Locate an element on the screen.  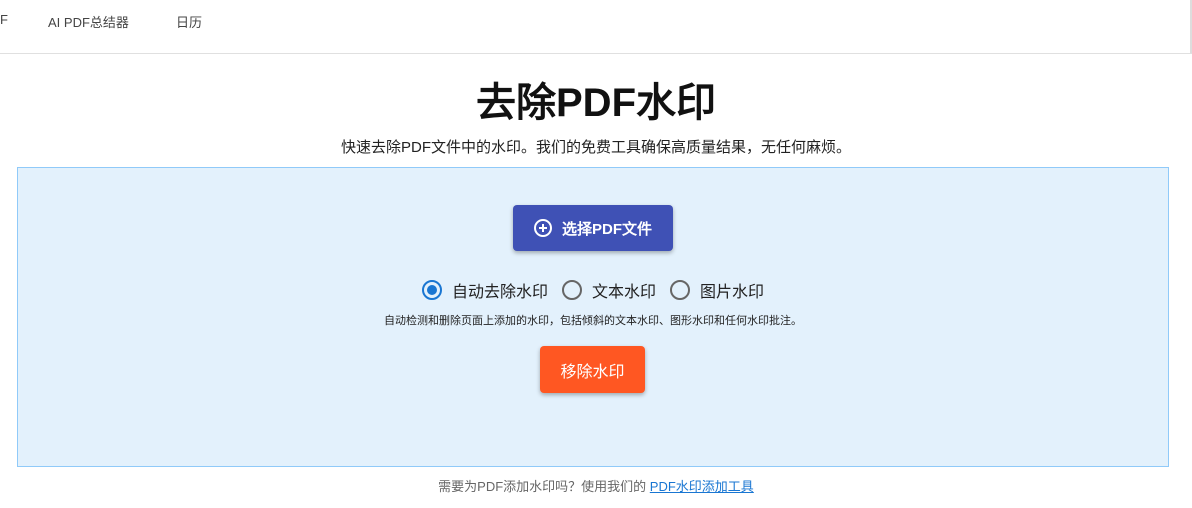
add-watermark-link: PDF水印添加工具 is located at coordinates (702, 486).